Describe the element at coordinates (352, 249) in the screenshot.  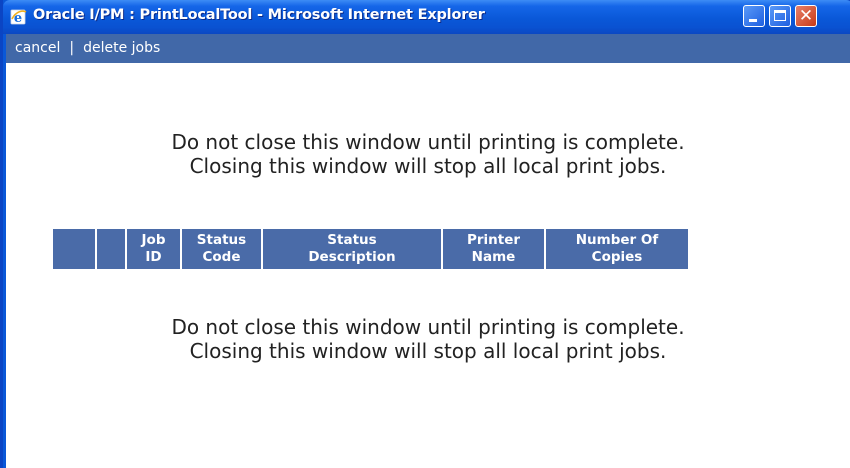
I see `column-header-status-description: Status Description` at that location.